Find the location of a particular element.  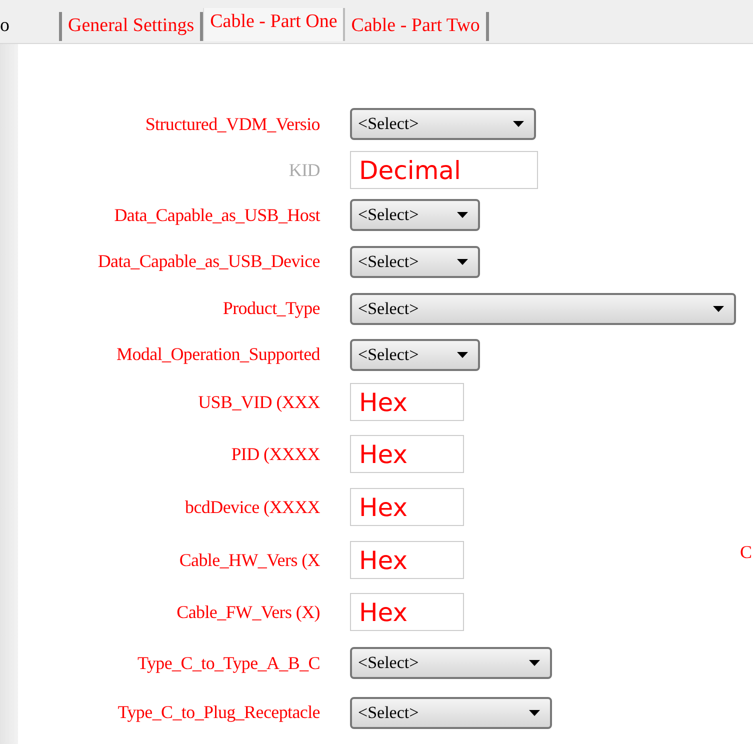

tab: o is located at coordinates (31, 26).